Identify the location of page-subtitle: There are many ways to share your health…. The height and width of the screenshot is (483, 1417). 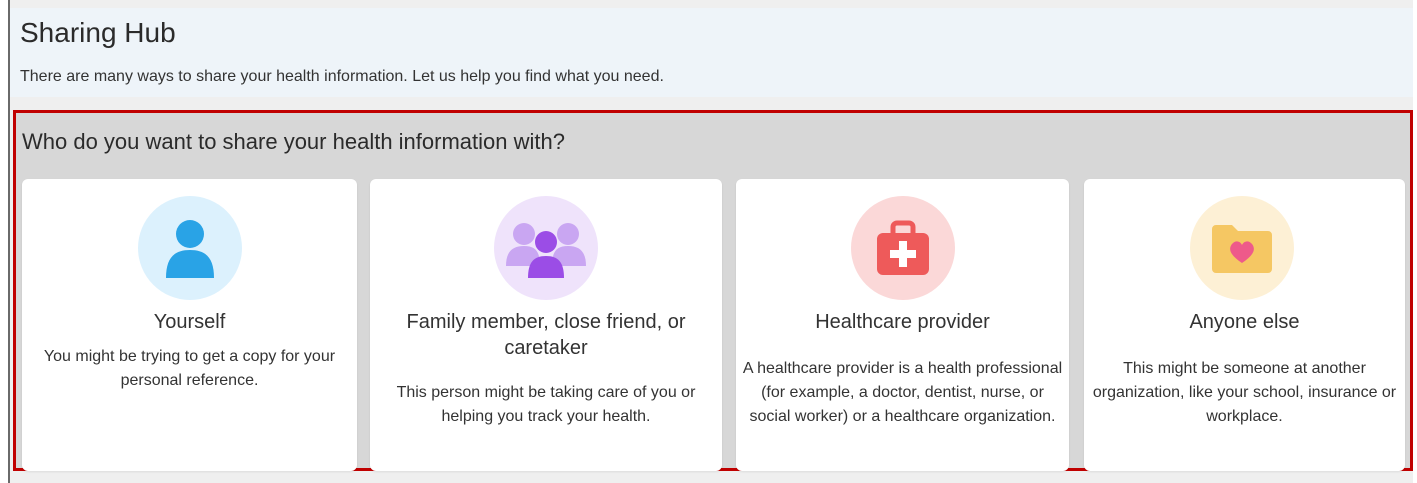
(342, 76).